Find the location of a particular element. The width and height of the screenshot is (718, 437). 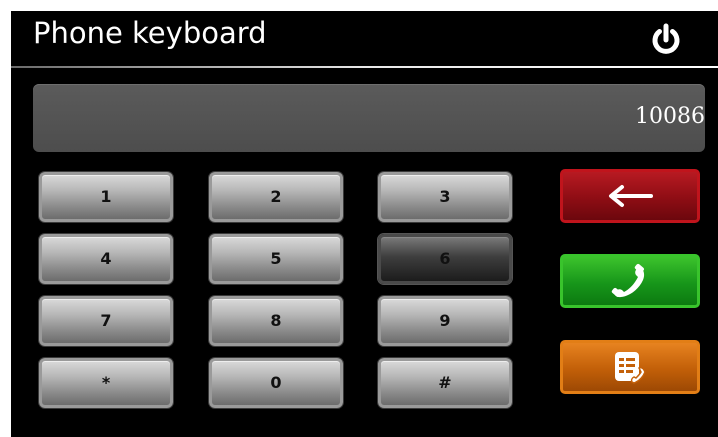

key-label: 7 is located at coordinates (106, 320).